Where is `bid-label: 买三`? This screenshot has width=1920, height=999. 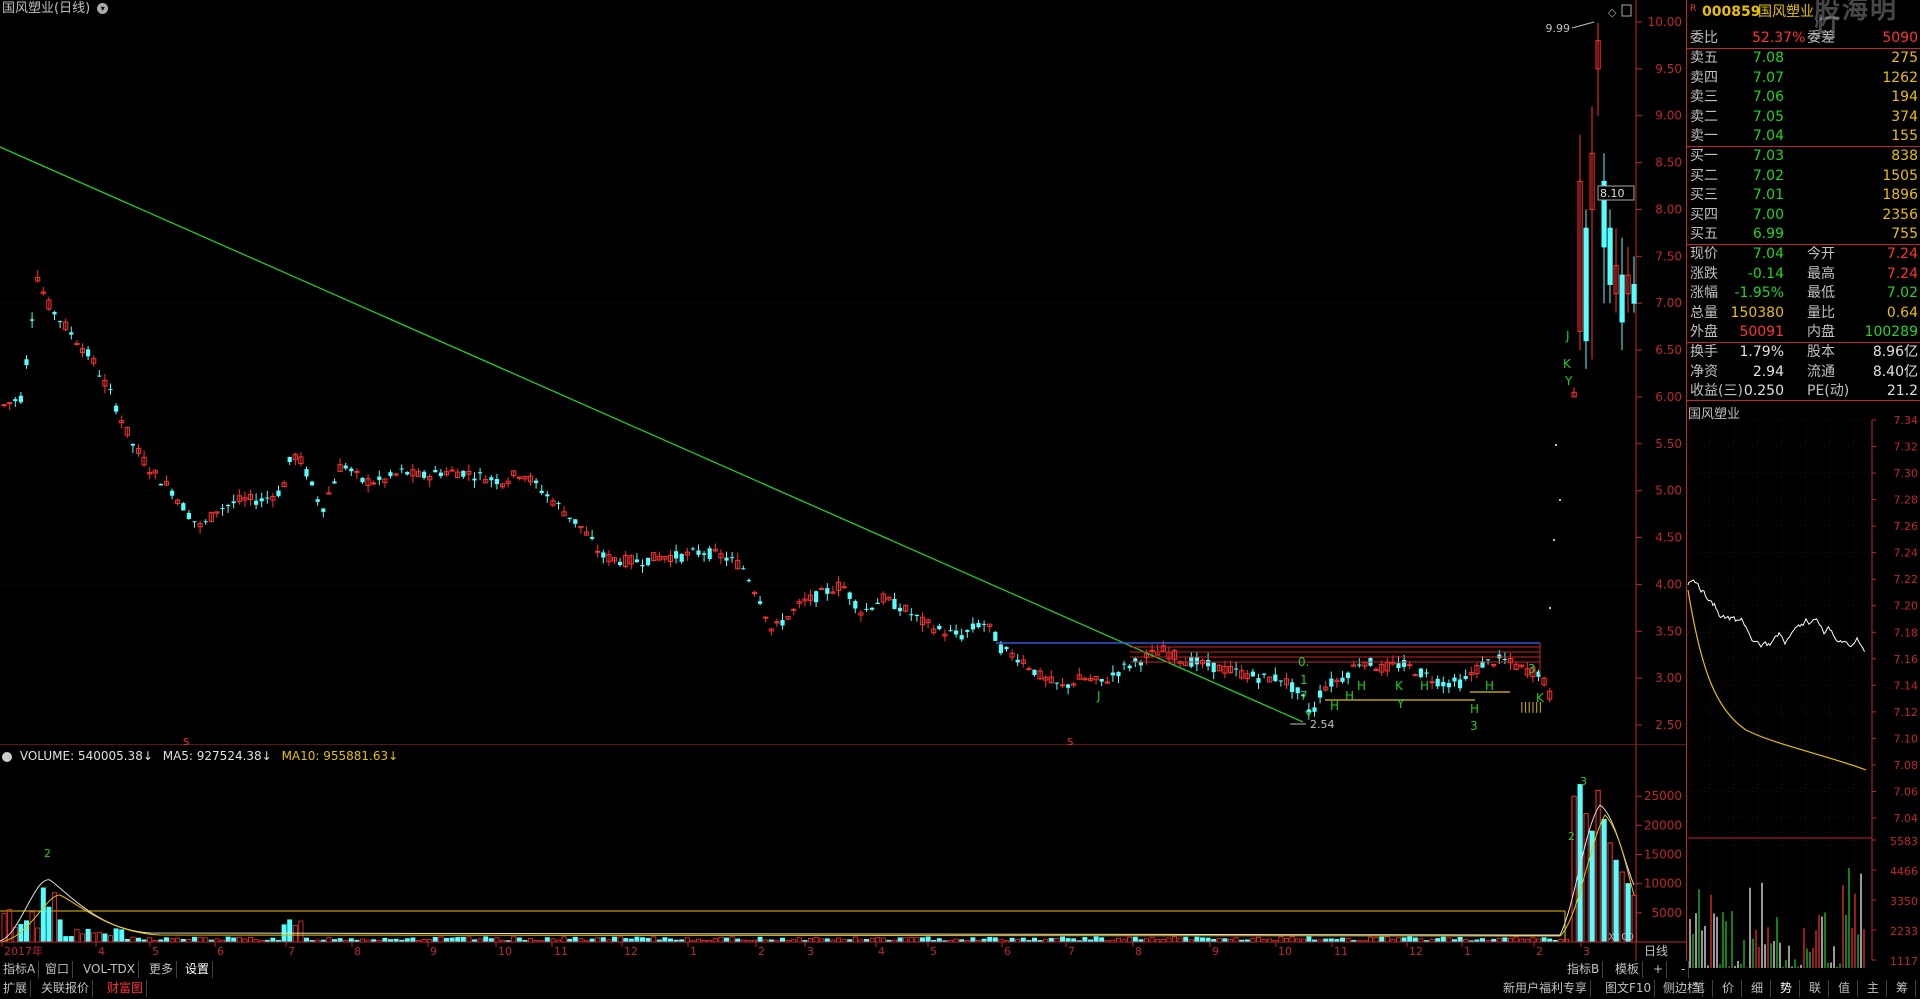 bid-label: 买三 is located at coordinates (1704, 195).